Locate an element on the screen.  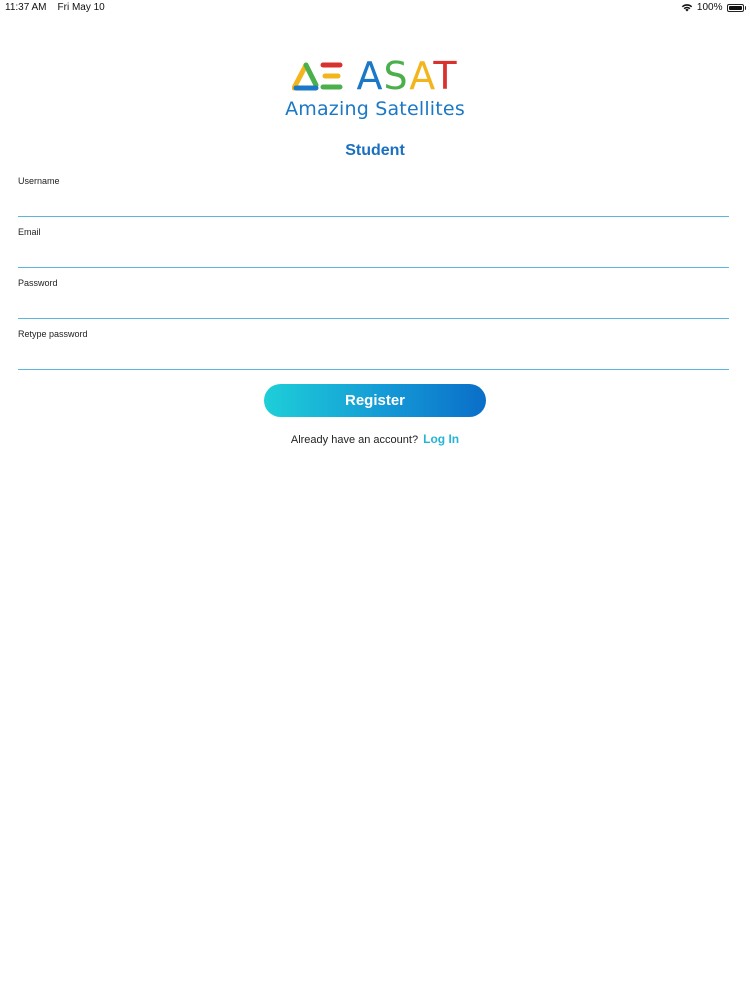
email-field: Email is located at coordinates (373, 247).